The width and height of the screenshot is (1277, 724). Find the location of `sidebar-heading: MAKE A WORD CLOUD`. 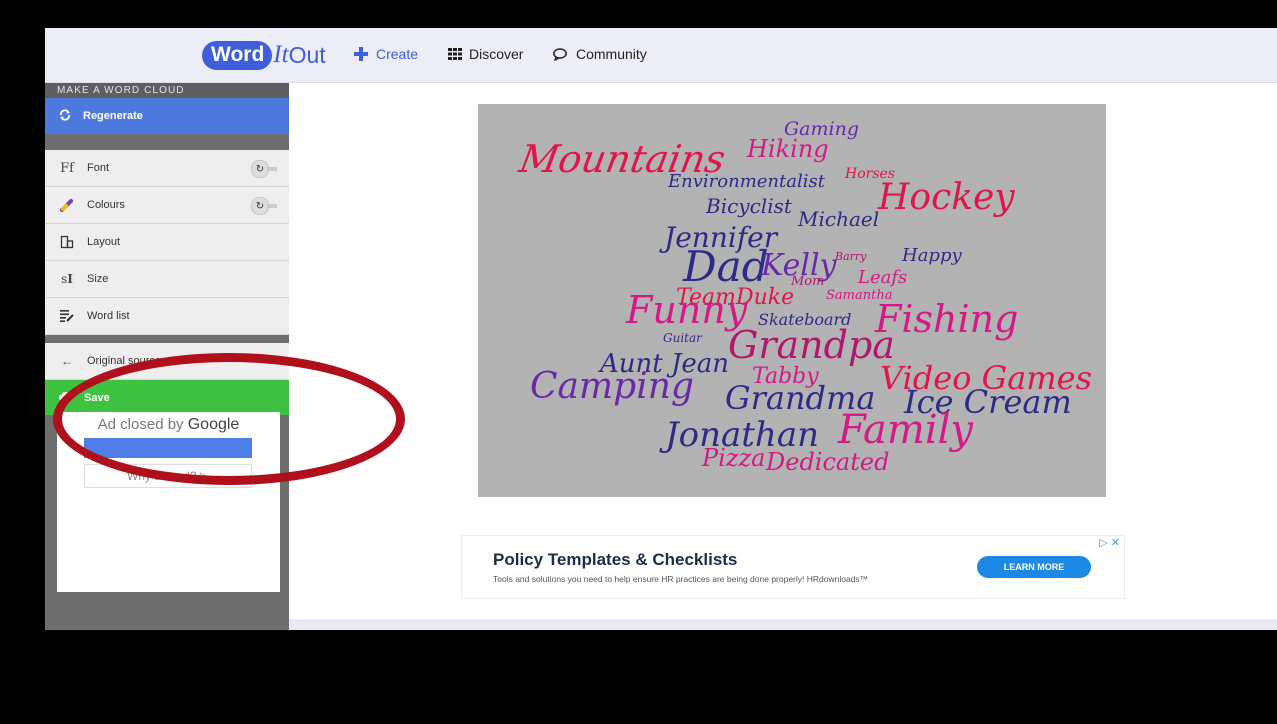

sidebar-heading: MAKE A WORD CLOUD is located at coordinates (167, 90).